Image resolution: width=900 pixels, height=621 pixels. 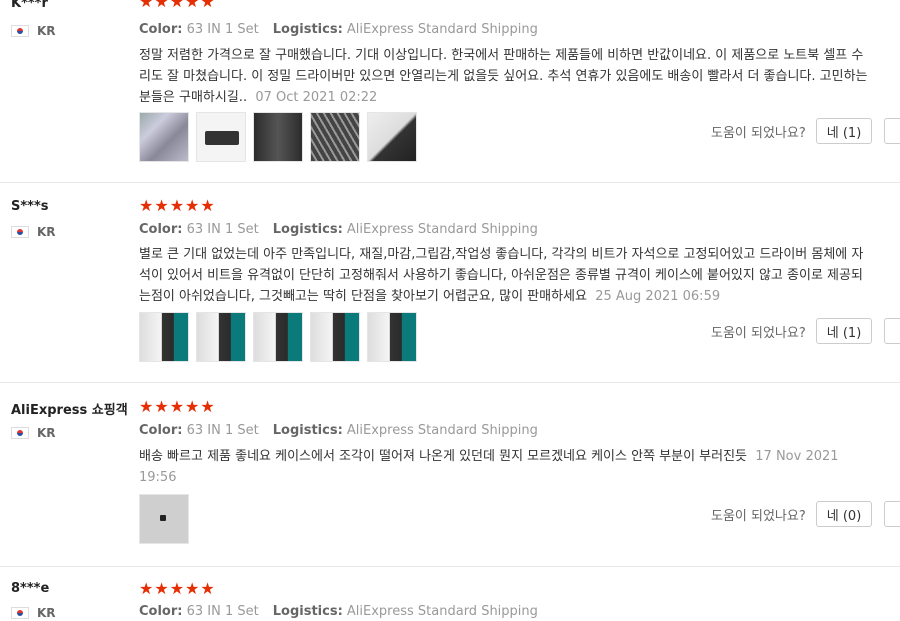 What do you see at coordinates (29, 5) in the screenshot?
I see `reviewer-name: K***r` at bounding box center [29, 5].